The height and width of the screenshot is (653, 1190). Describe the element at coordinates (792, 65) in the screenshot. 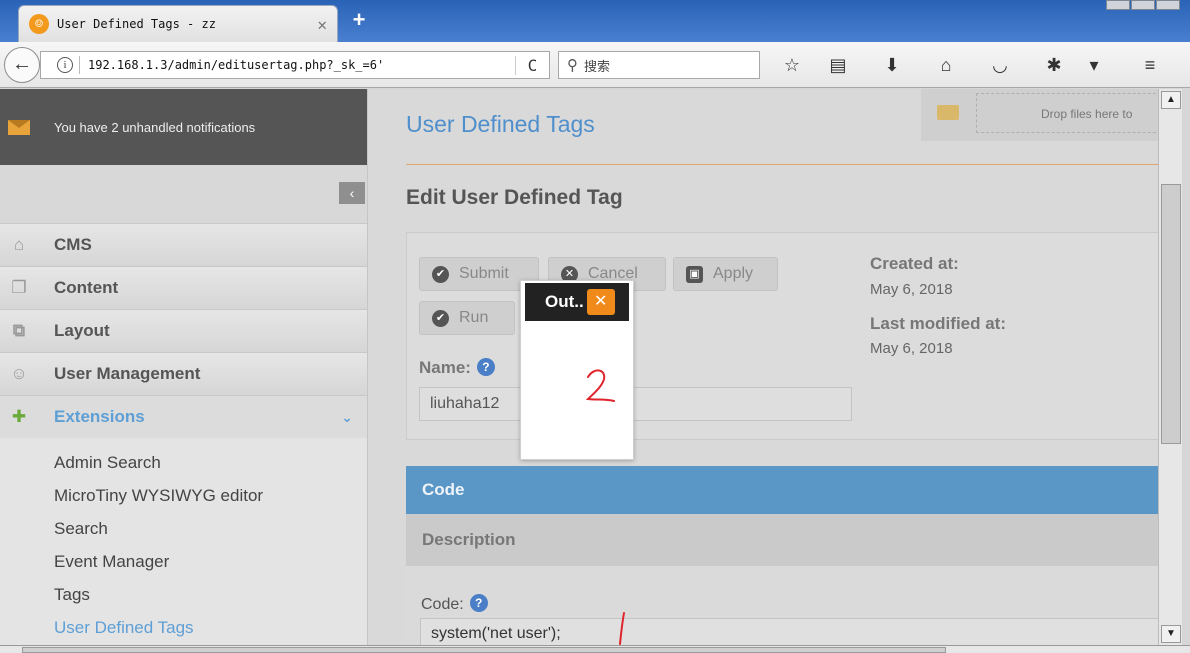

I see `bookmark-star-icon: ☆` at that location.